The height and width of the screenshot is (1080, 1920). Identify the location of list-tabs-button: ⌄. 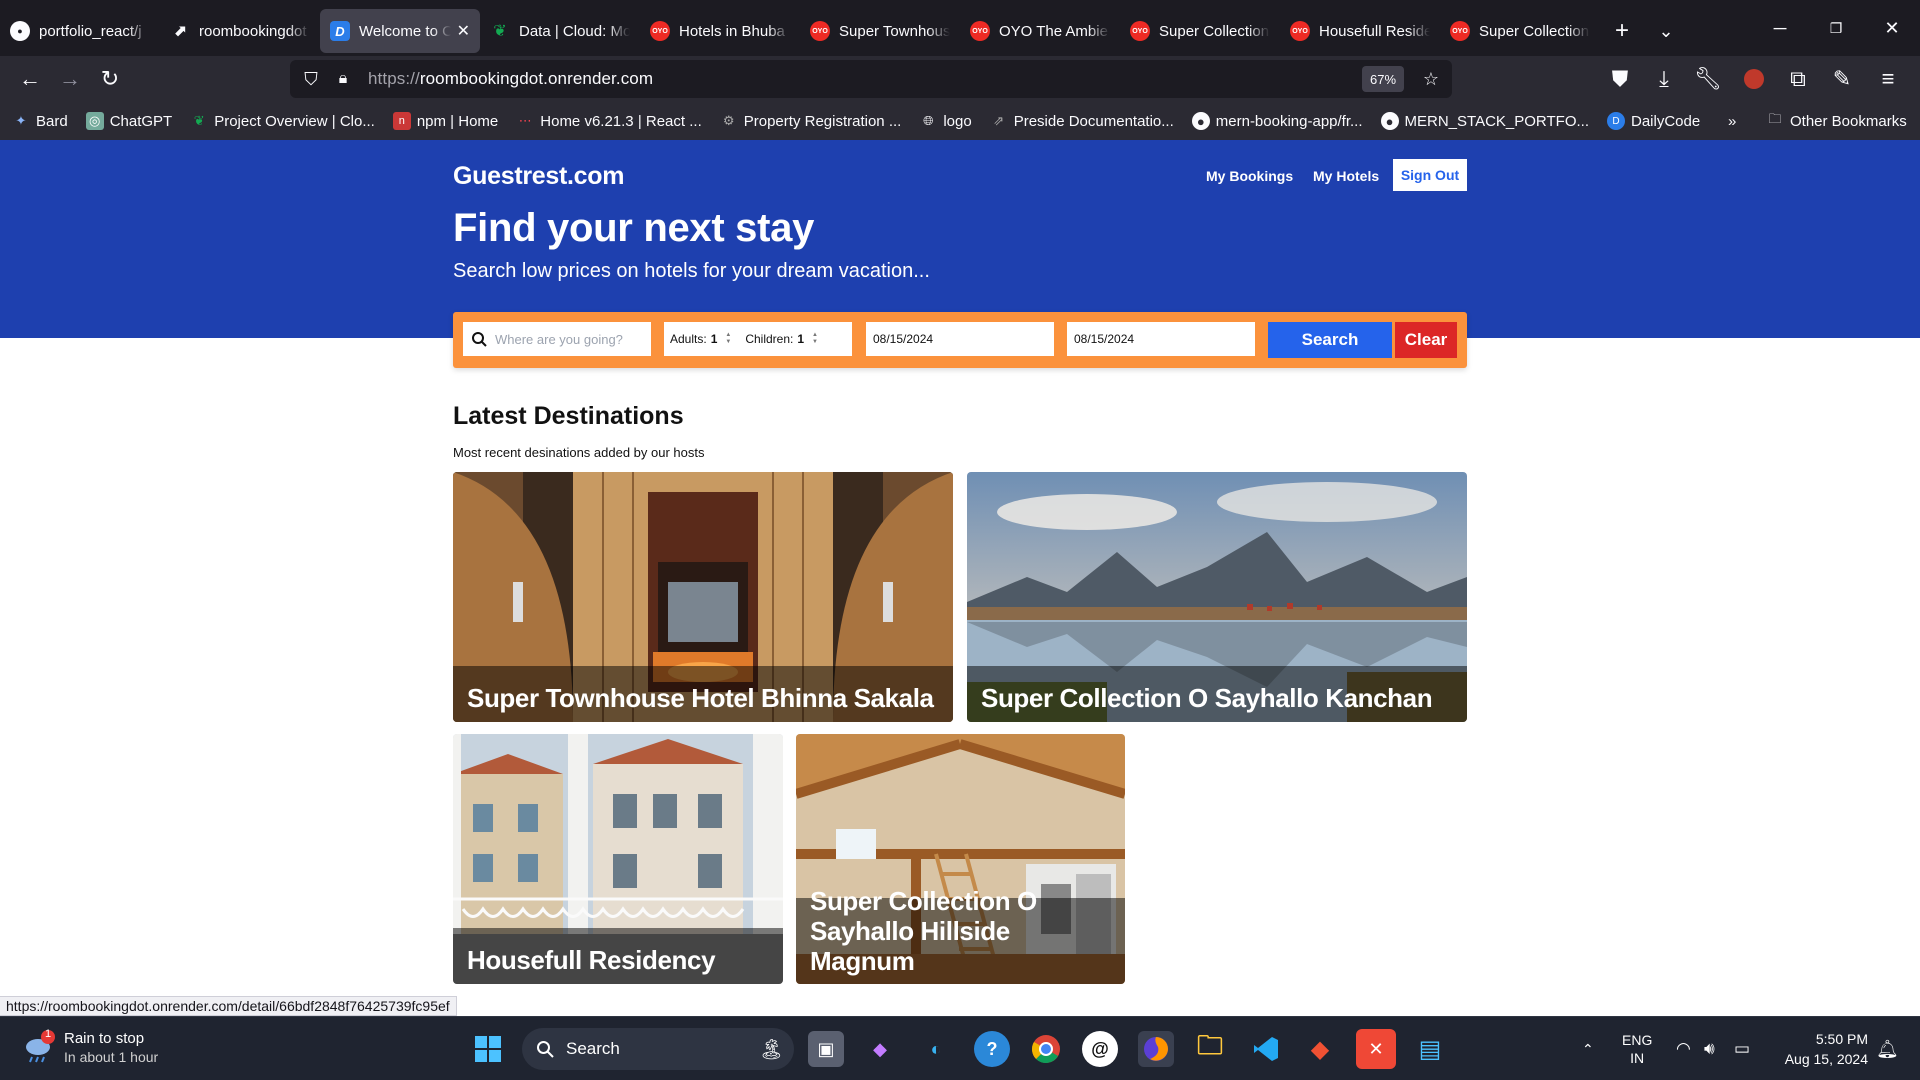
(1666, 31).